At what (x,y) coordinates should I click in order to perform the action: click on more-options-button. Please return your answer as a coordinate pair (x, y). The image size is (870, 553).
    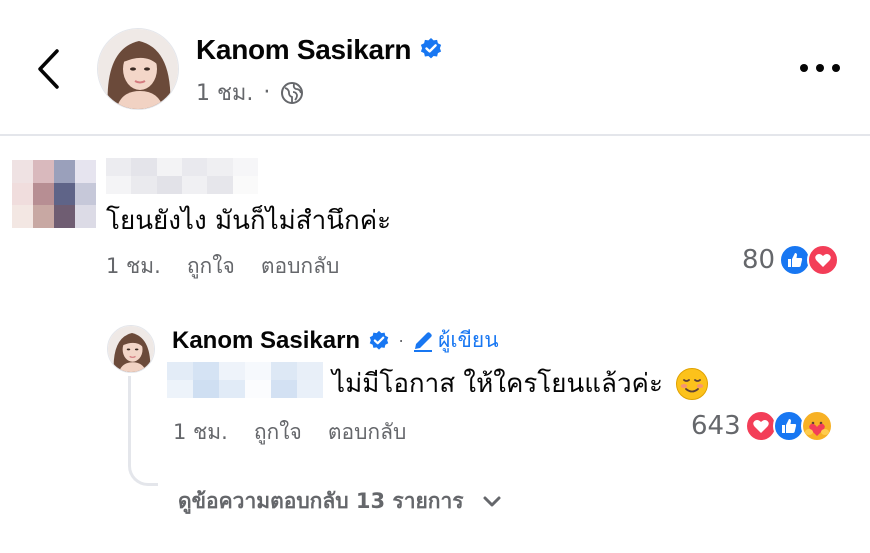
    Looking at the image, I should click on (820, 68).